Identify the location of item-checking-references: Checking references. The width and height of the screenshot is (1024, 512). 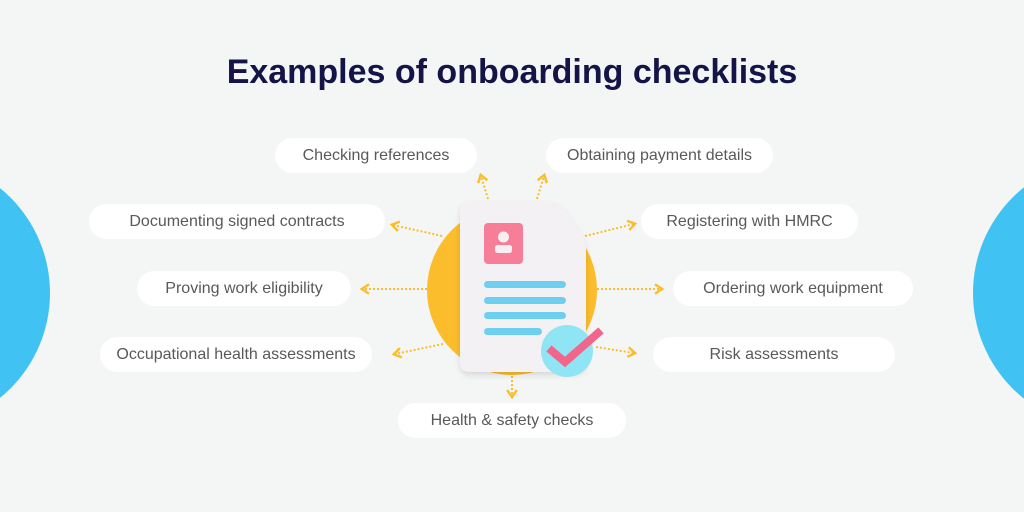
(376, 155).